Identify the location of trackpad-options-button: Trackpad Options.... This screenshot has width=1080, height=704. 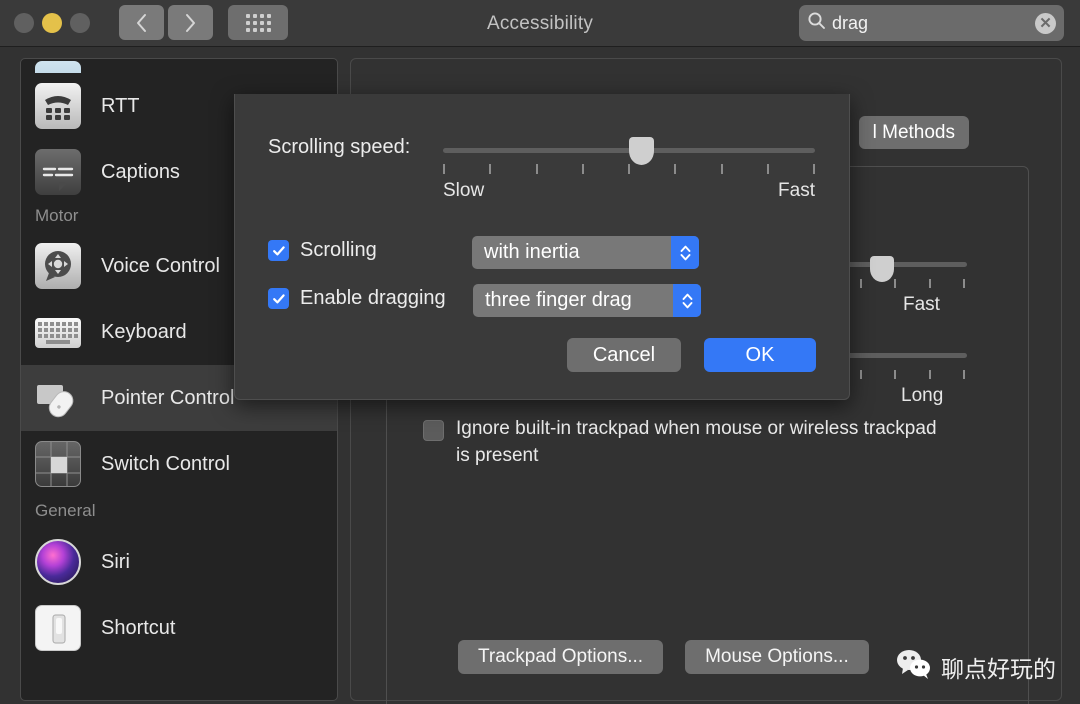
(561, 657).